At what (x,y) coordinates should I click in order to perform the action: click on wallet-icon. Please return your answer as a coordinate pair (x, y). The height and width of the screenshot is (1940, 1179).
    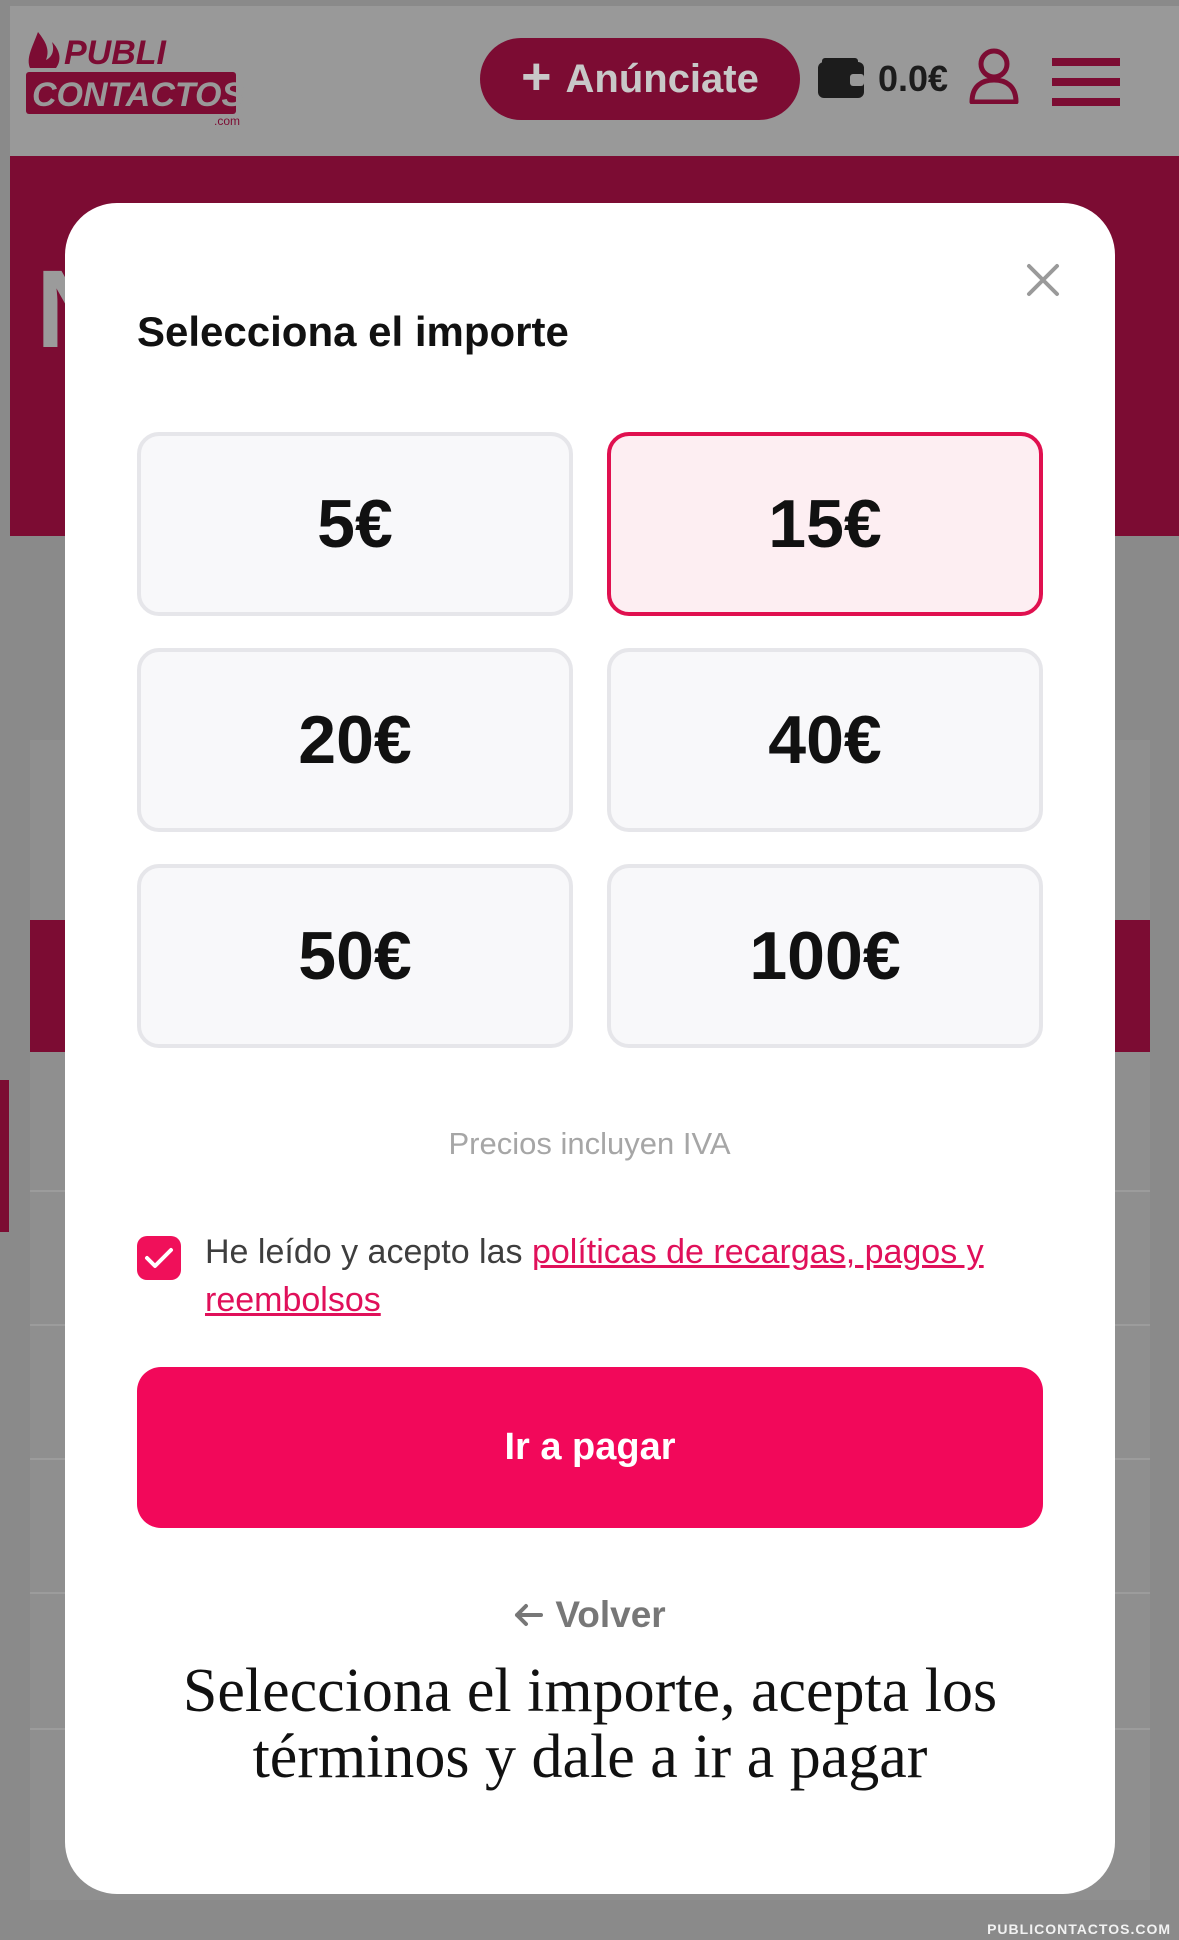
    Looking at the image, I should click on (841, 78).